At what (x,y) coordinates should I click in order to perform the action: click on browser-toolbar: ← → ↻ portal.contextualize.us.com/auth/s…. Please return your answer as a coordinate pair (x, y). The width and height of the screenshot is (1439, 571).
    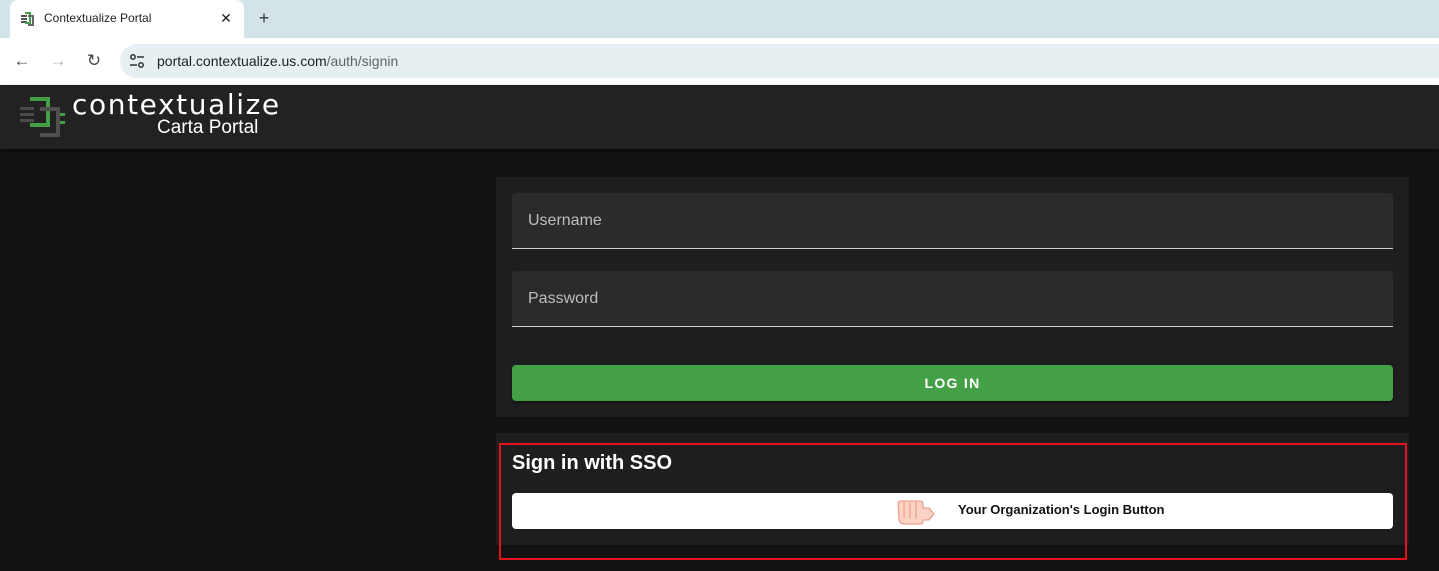
    Looking at the image, I should click on (719, 61).